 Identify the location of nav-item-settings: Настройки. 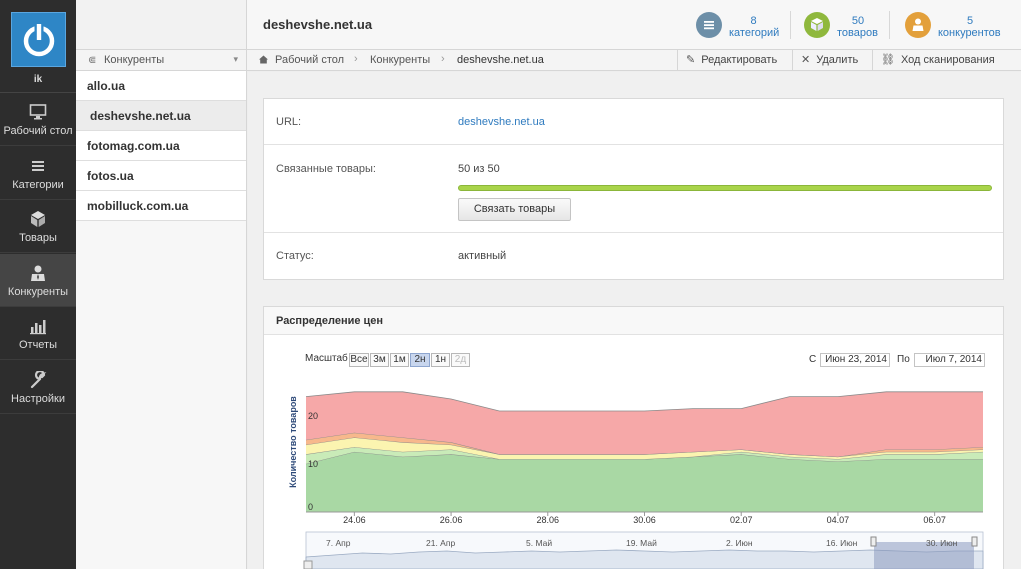
(38, 387).